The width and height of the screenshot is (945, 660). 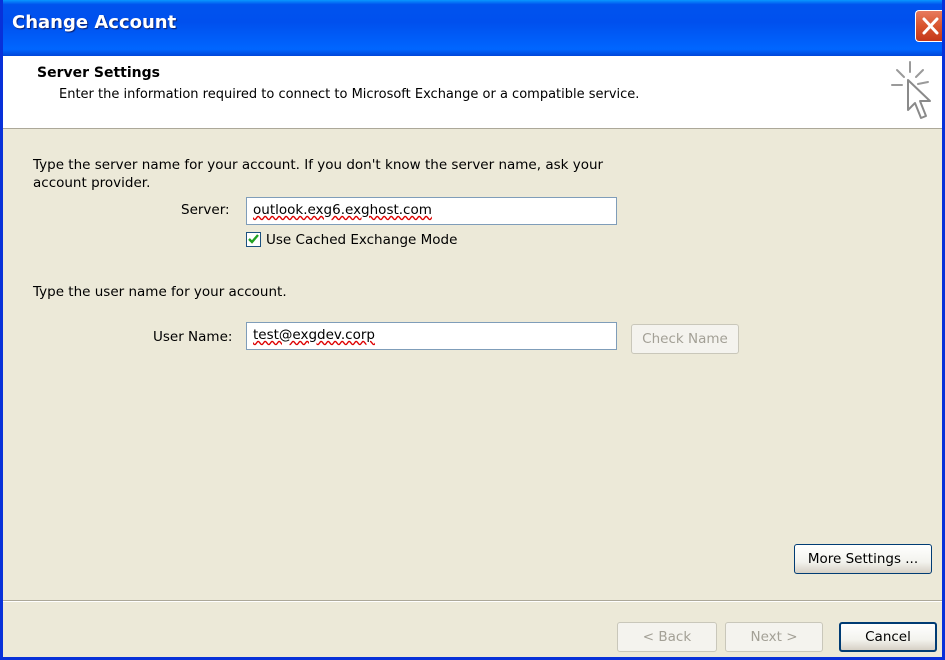 I want to click on footer-divider, so click(x=472, y=601).